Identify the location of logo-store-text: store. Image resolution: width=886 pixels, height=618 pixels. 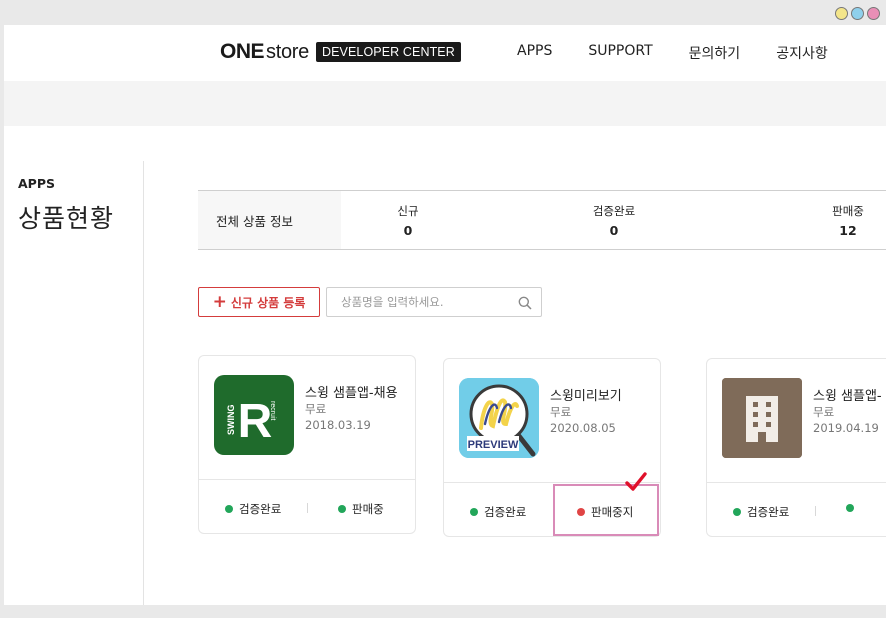
(287, 51).